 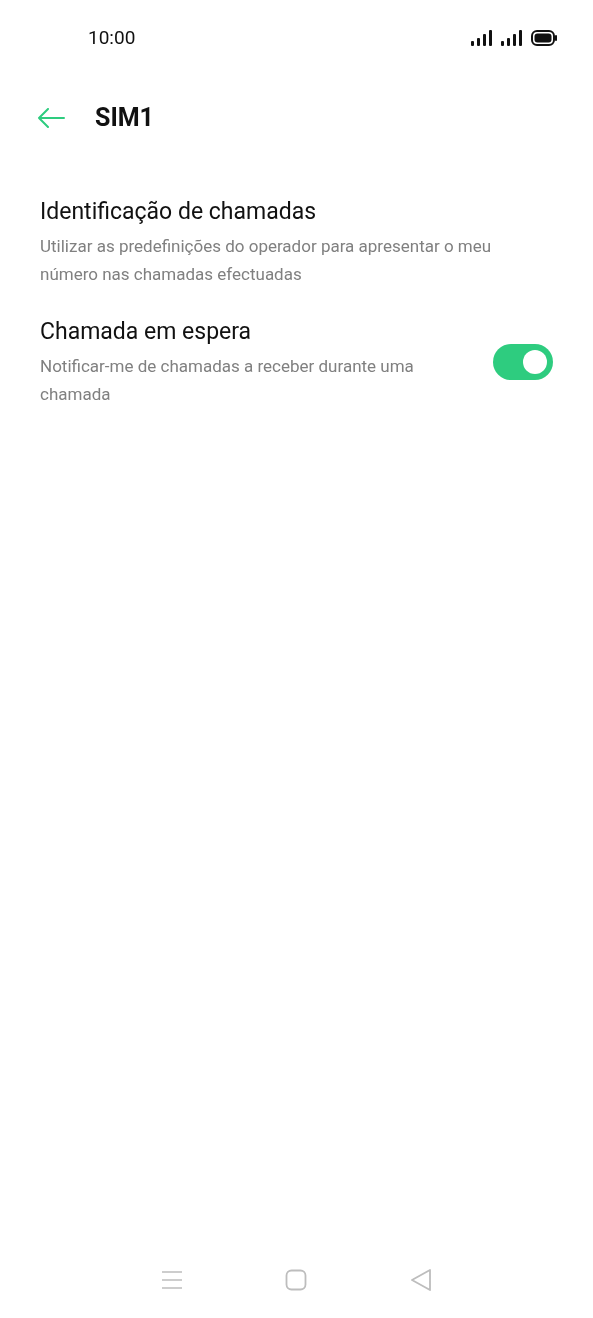 What do you see at coordinates (179, 212) in the screenshot?
I see `setting-title: Identificação de chamadas` at bounding box center [179, 212].